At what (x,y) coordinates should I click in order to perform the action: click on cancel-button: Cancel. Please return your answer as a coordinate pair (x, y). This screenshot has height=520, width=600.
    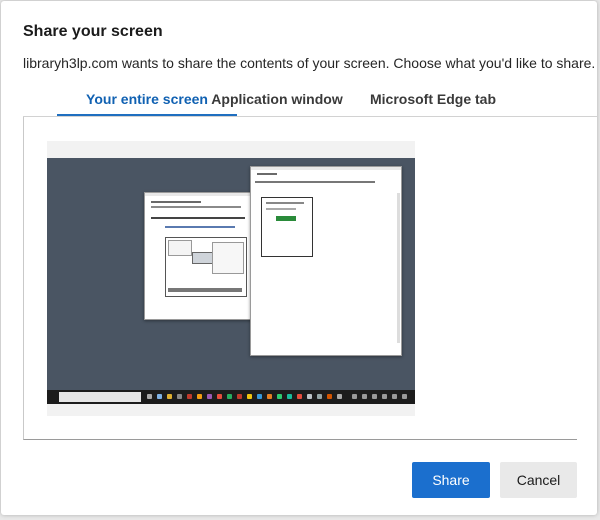
    Looking at the image, I should click on (538, 480).